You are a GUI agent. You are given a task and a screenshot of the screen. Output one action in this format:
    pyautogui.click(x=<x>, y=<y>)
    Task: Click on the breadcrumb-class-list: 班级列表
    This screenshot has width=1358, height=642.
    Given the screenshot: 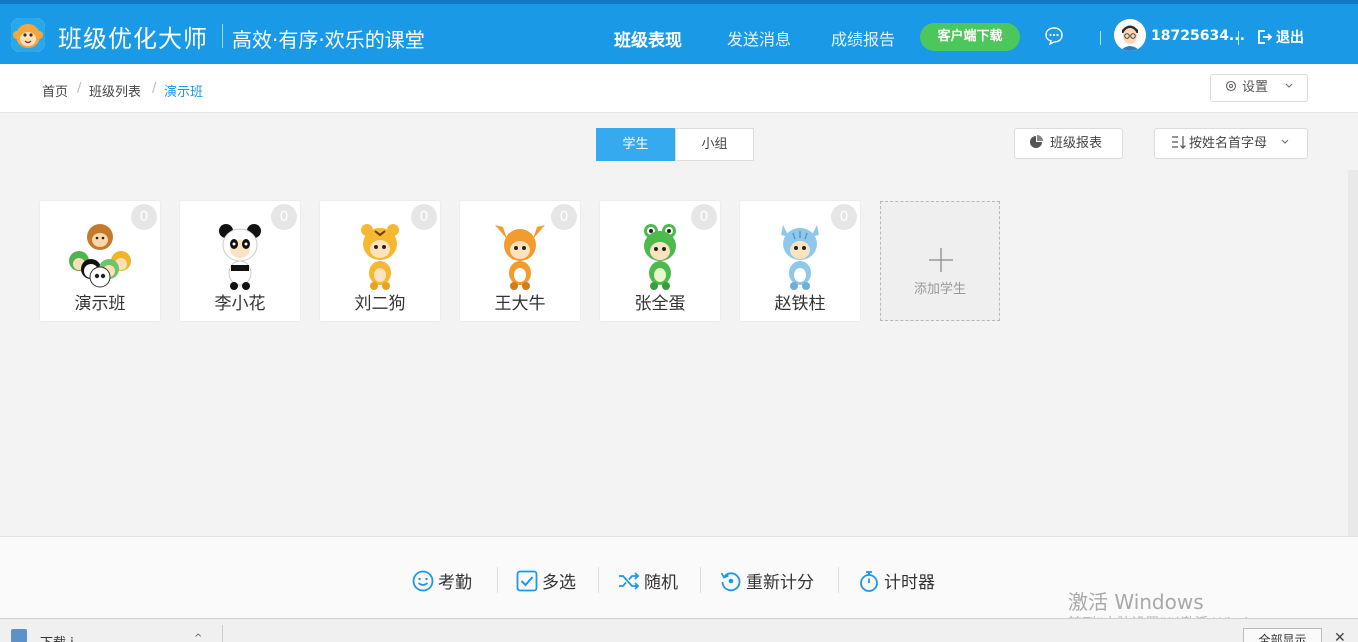 What is the action you would take?
    pyautogui.click(x=115, y=90)
    